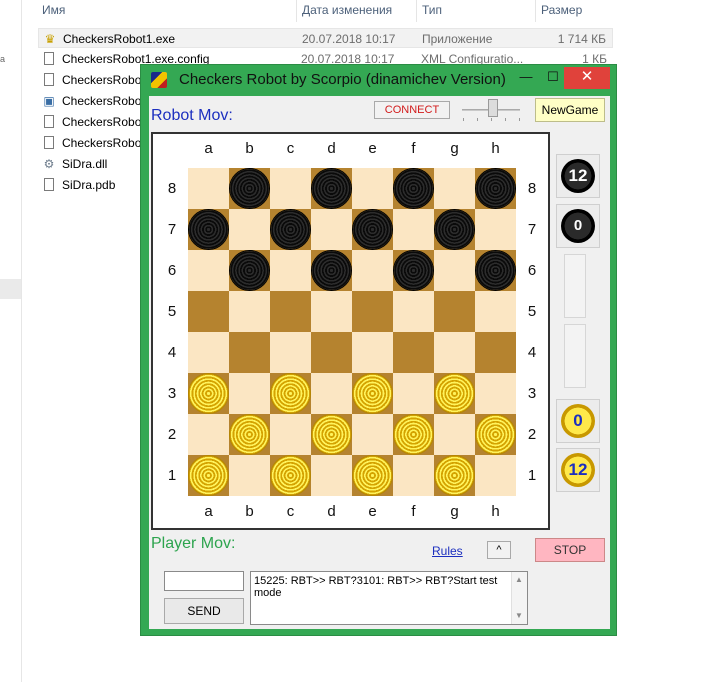 Image resolution: width=709 pixels, height=682 pixels. I want to click on slider-thumb, so click(493, 108).